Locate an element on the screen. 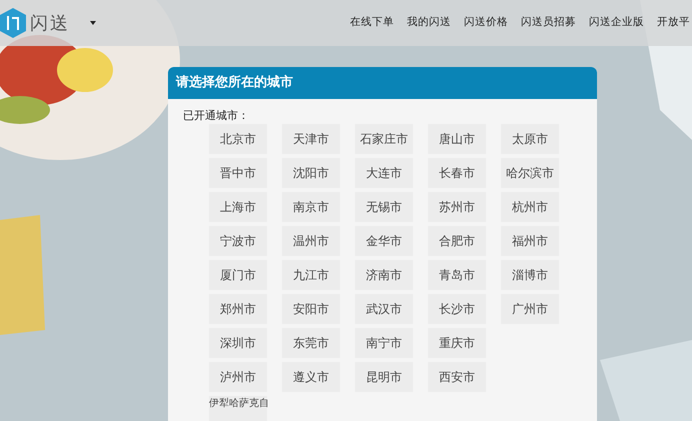 Image resolution: width=692 pixels, height=421 pixels. city-button: 武汉市 is located at coordinates (384, 309).